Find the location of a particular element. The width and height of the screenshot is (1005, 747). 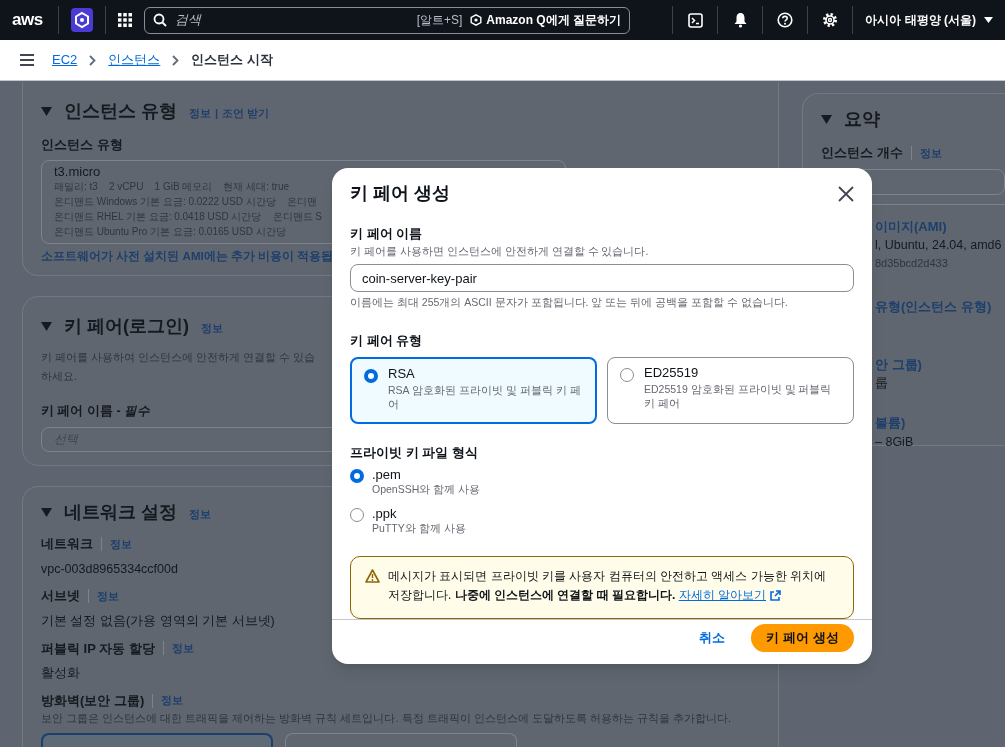

field-value: 활성화 is located at coordinates (60, 673).